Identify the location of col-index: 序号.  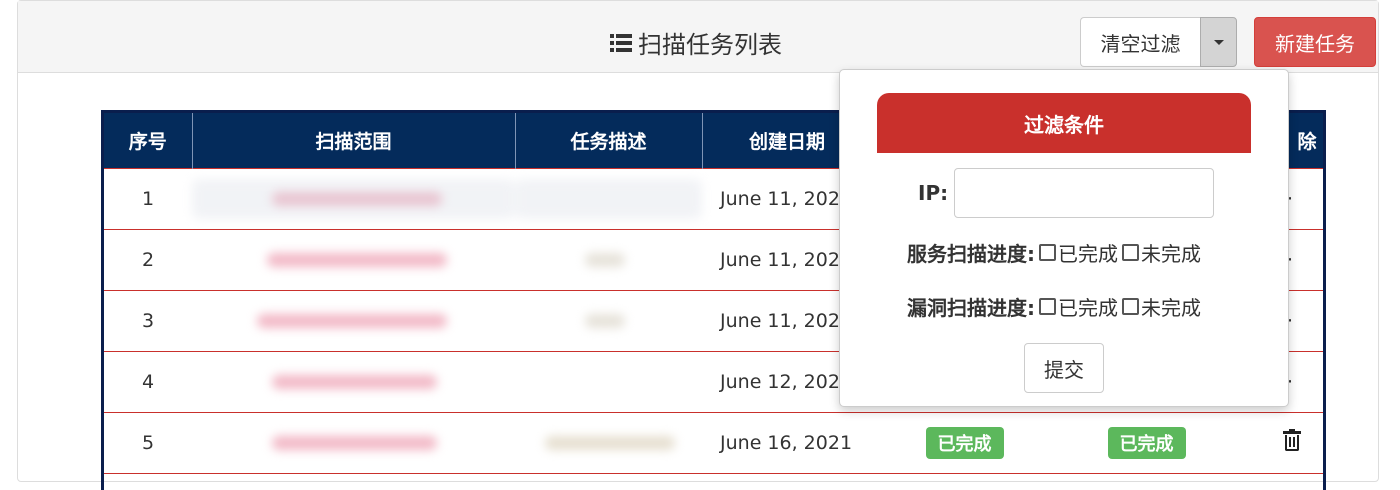
(148, 140).